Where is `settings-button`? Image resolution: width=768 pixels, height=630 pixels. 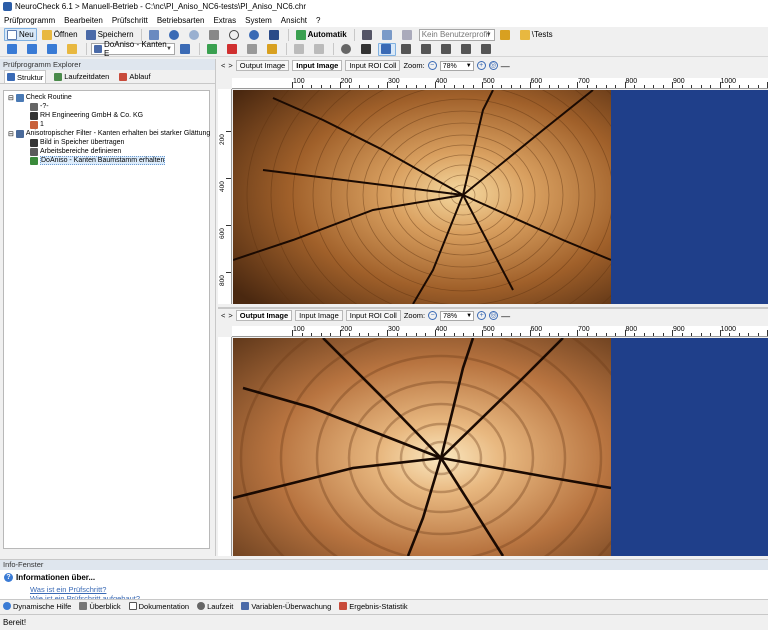 settings-button is located at coordinates (347, 49).